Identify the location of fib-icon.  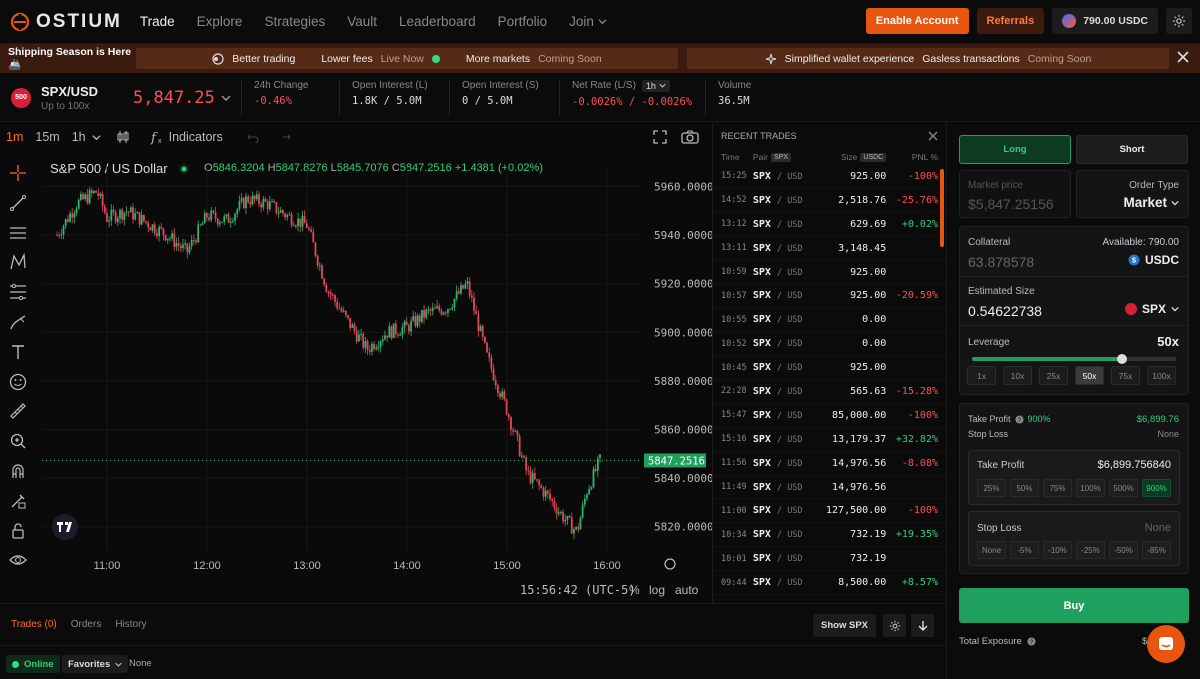
(18, 292).